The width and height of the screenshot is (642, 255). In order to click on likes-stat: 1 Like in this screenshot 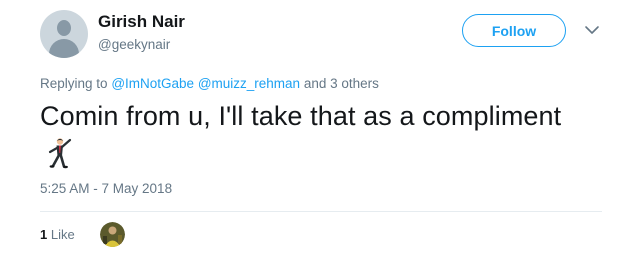, I will do `click(57, 234)`.